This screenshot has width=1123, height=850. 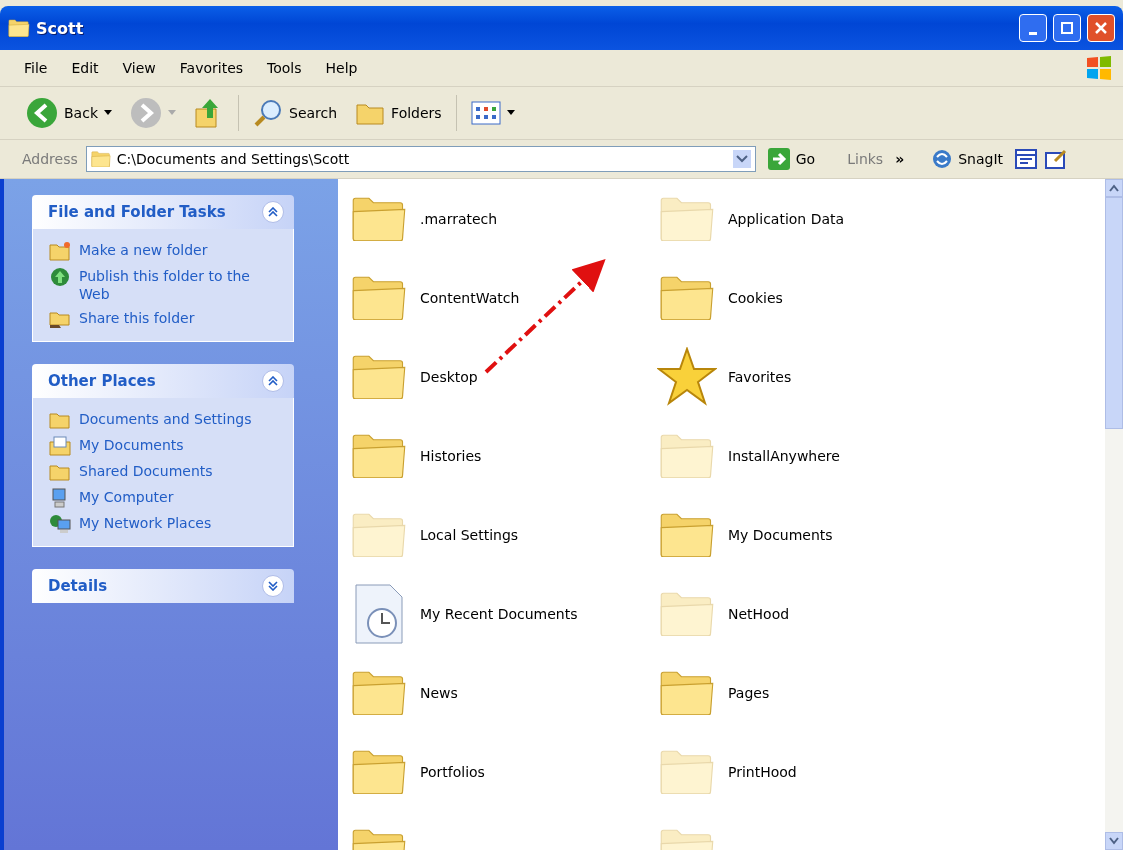 I want to click on search-button: Search, so click(x=295, y=113).